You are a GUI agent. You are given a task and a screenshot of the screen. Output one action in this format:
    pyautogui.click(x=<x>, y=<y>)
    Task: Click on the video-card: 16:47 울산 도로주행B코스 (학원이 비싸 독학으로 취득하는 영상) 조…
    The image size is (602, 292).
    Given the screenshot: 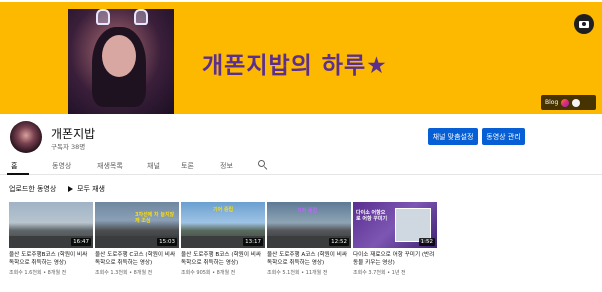 What is the action you would take?
    pyautogui.click(x=51, y=239)
    